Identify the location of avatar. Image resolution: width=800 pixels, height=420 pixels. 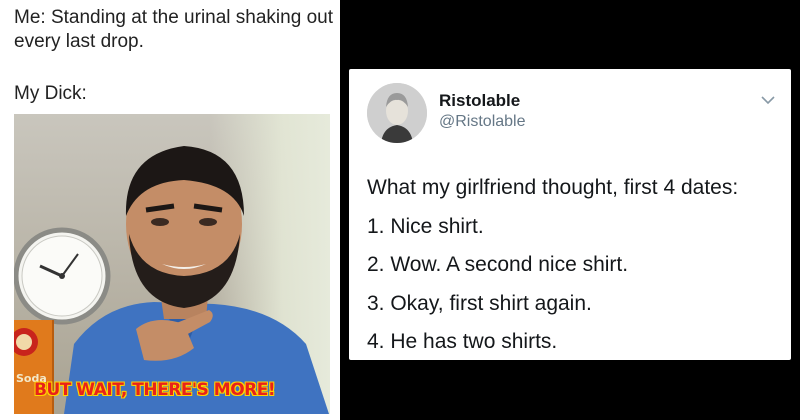
(397, 113).